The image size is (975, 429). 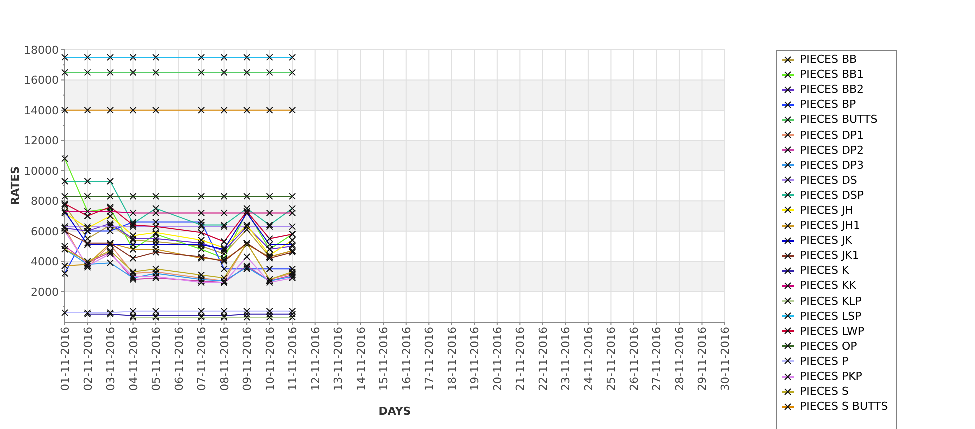 What do you see at coordinates (293, 359) in the screenshot?
I see `tick-label: 11-11-2016` at bounding box center [293, 359].